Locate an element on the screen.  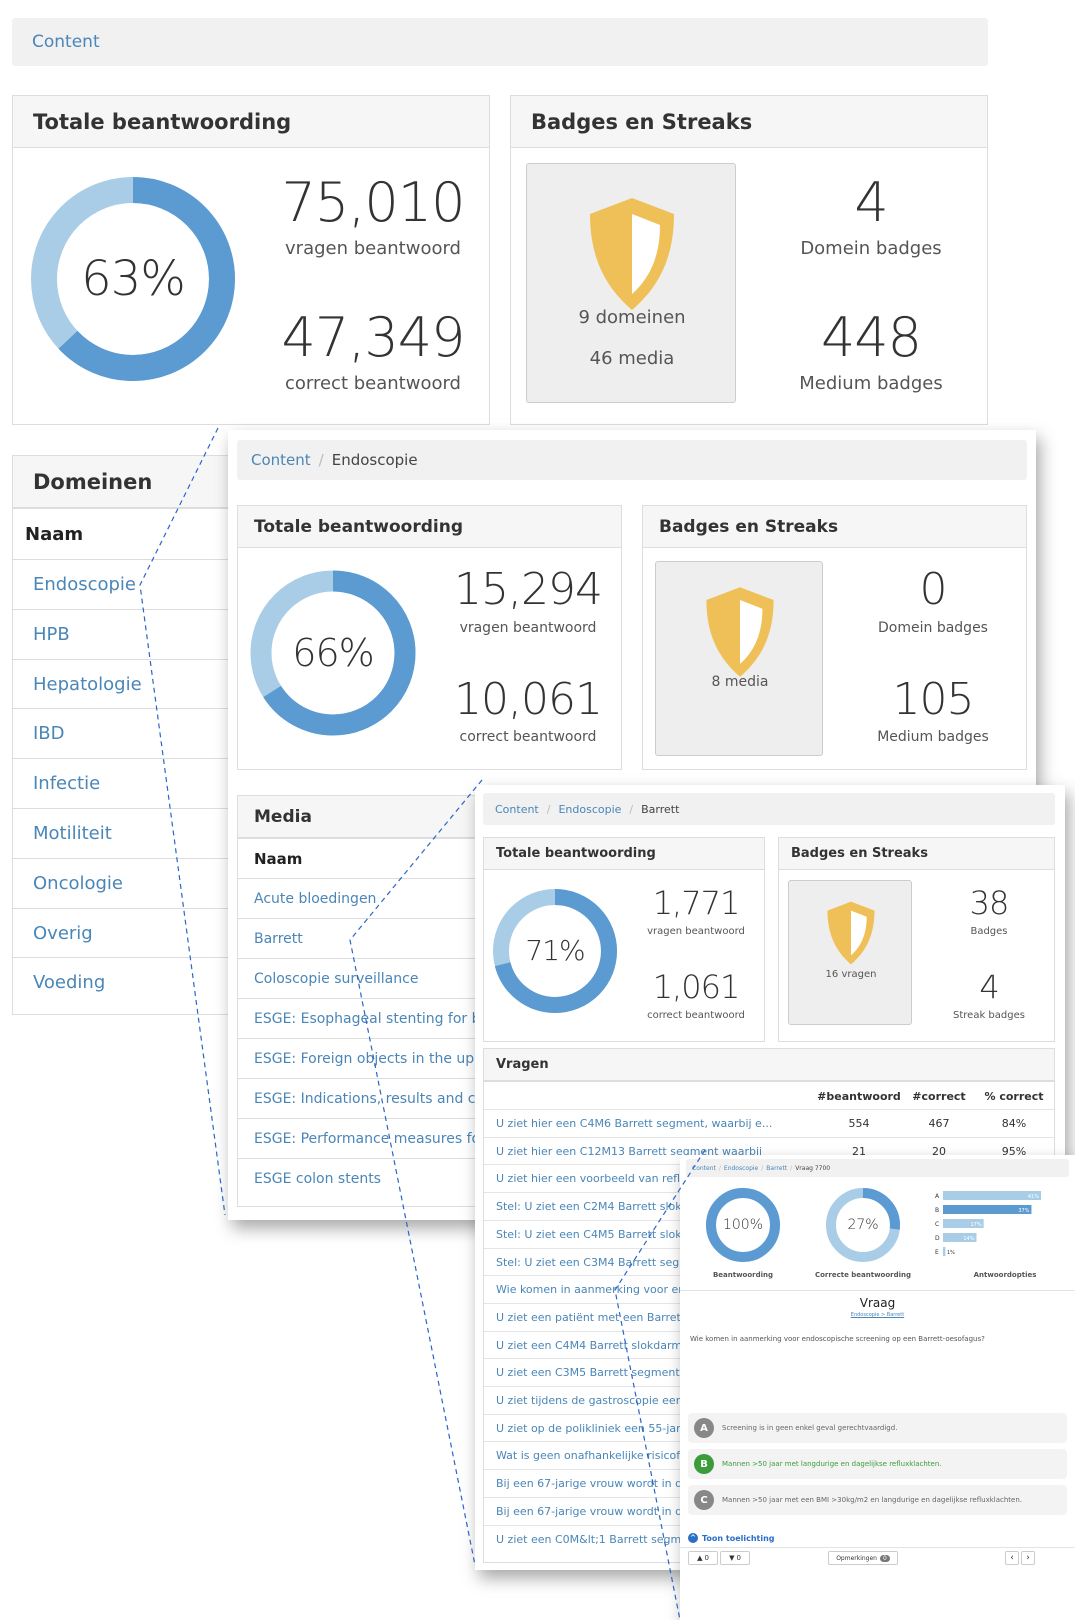
comments-count: 0 is located at coordinates (884, 1558).